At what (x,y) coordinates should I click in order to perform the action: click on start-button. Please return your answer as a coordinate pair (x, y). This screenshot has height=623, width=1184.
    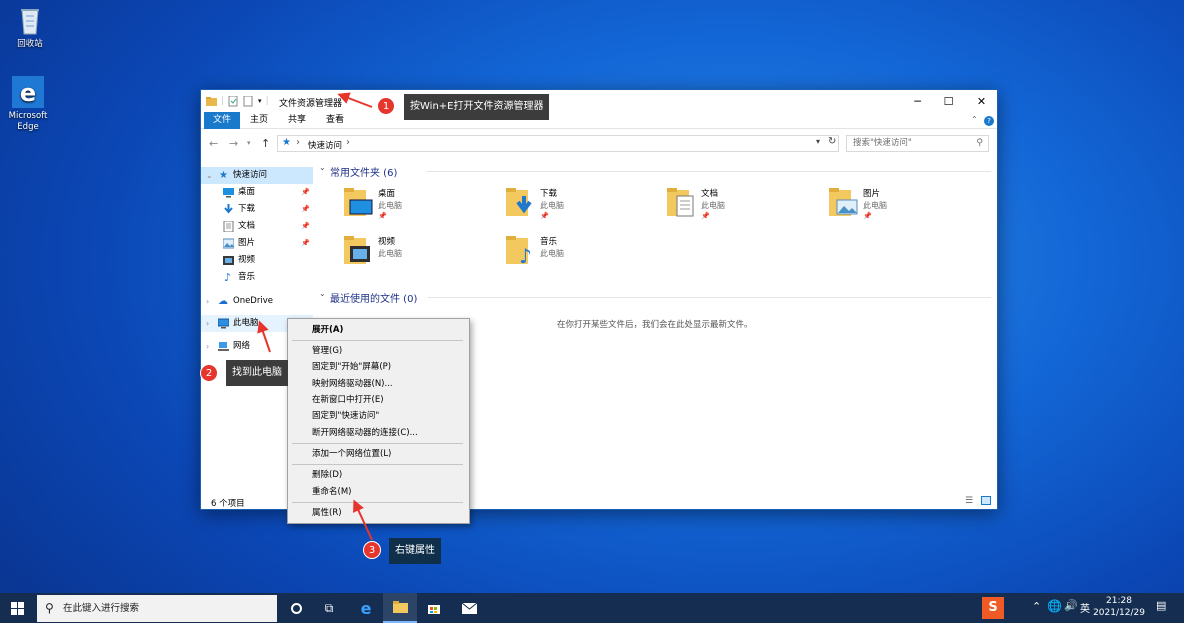
    Looking at the image, I should click on (17, 608).